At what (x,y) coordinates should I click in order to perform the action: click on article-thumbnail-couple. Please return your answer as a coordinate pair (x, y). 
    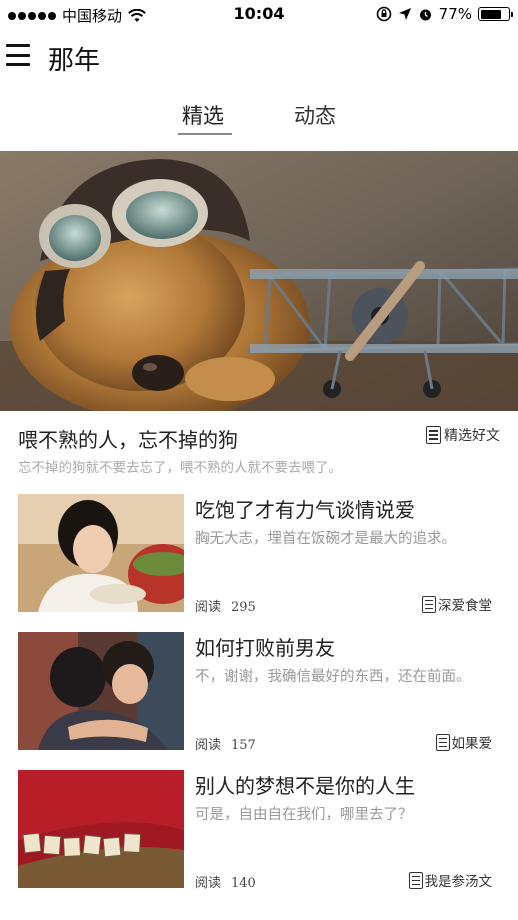
    Looking at the image, I should click on (101, 691).